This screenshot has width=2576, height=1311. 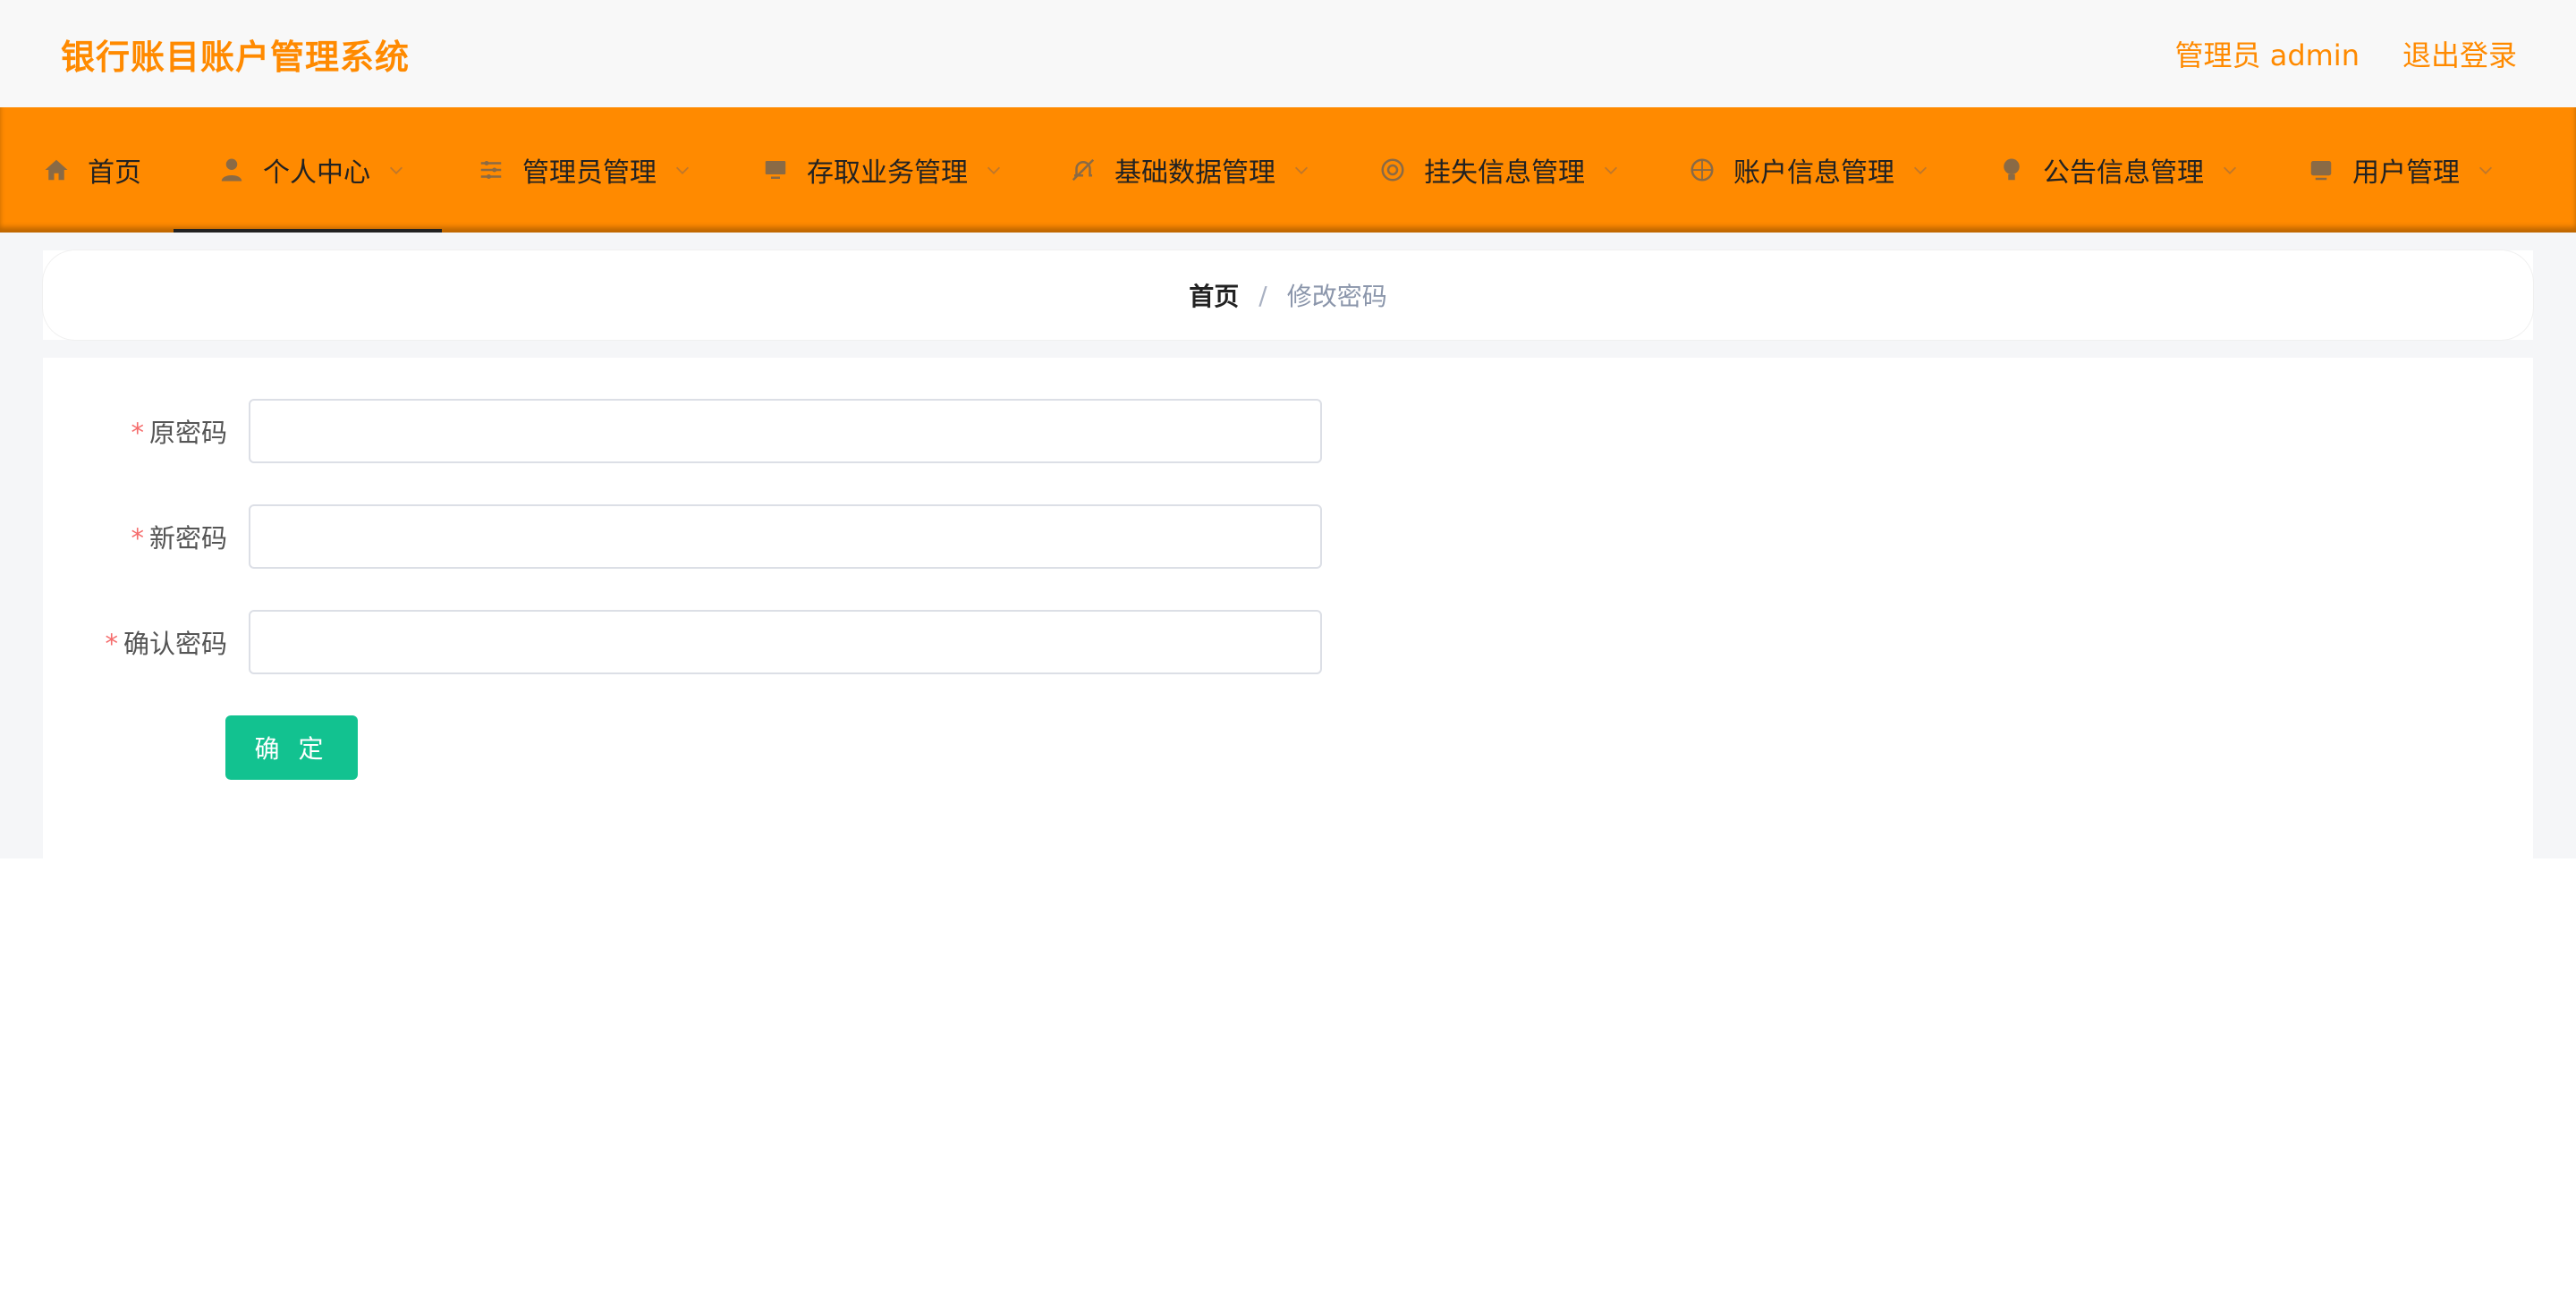 What do you see at coordinates (2321, 169) in the screenshot?
I see `screen-icon` at bounding box center [2321, 169].